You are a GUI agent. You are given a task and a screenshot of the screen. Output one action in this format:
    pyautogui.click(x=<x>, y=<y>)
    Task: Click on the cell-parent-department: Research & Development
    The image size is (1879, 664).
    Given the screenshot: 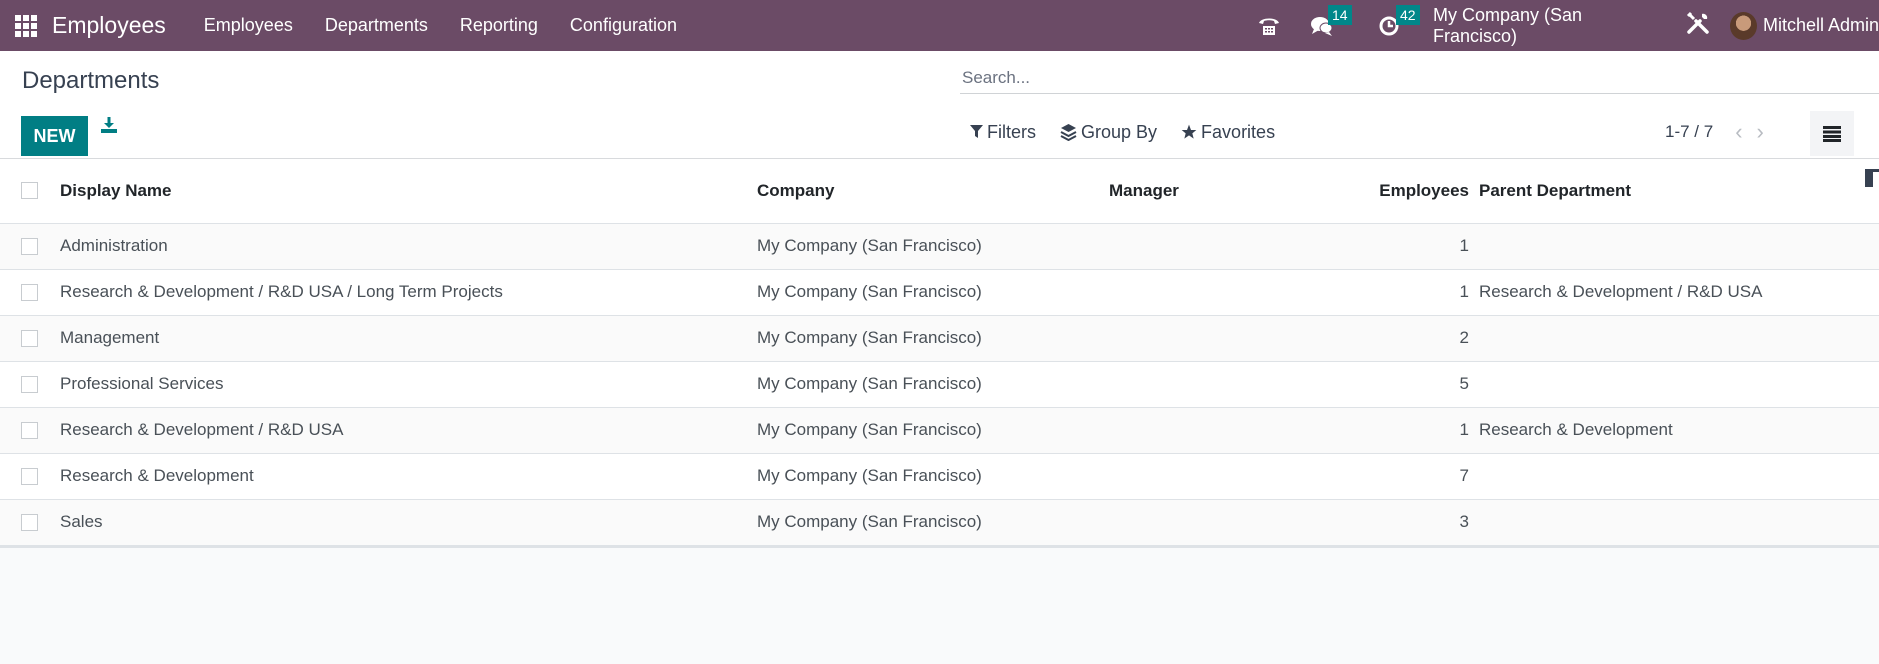 What is the action you would take?
    pyautogui.click(x=1679, y=430)
    